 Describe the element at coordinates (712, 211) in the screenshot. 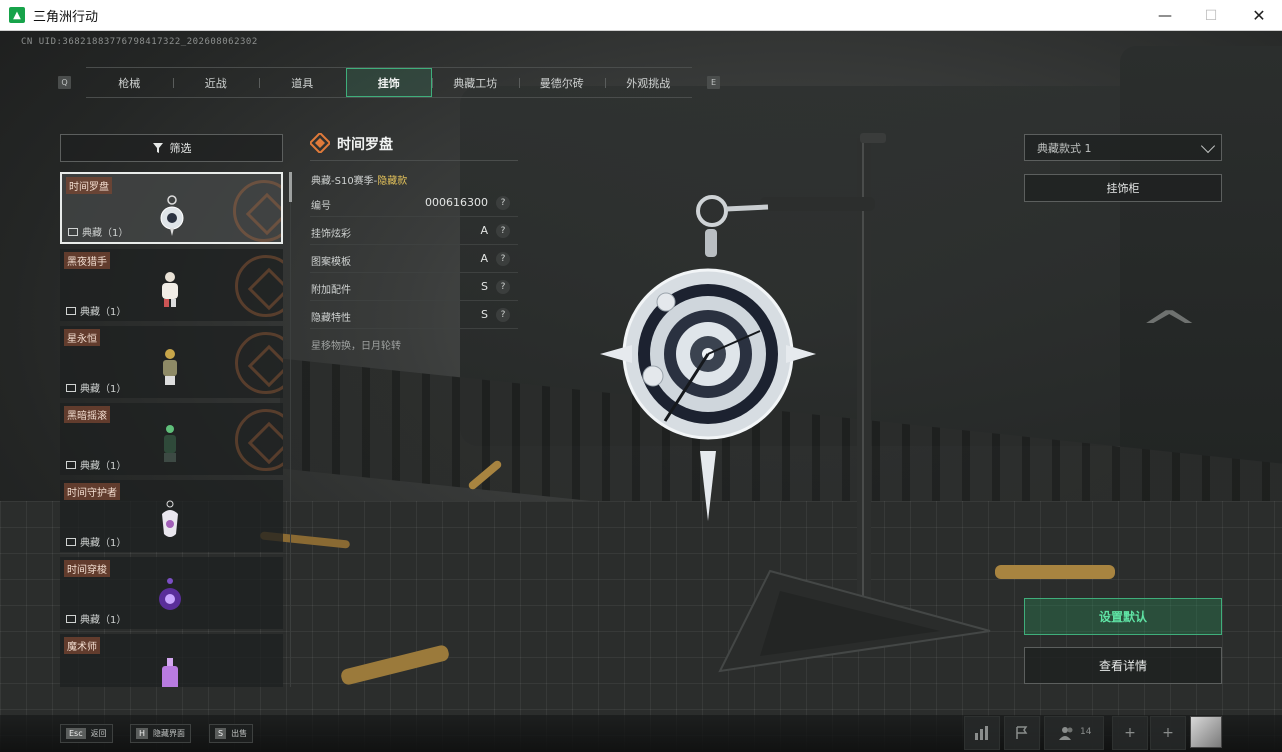

I see `pendant-ring` at that location.